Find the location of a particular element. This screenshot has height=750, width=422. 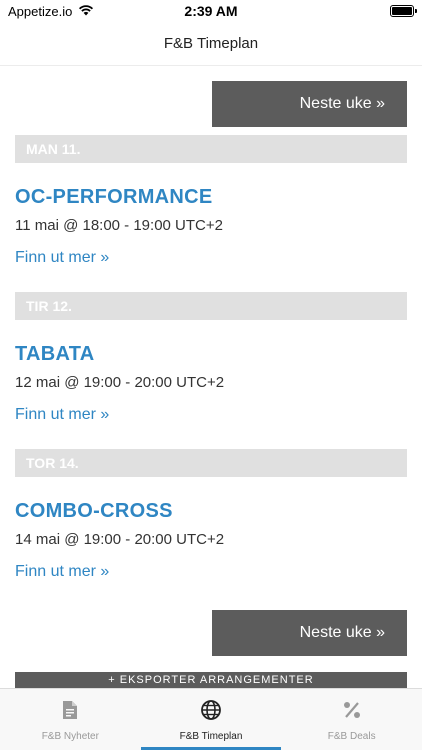

event-title-tabata: TABATA is located at coordinates (55, 354).